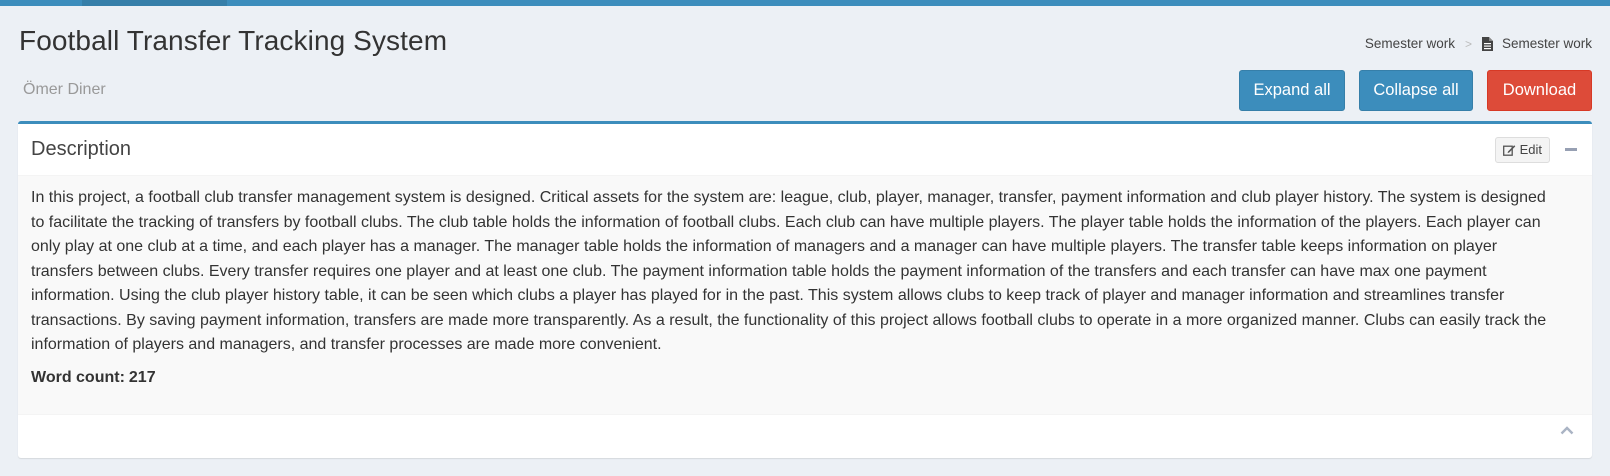 The image size is (1610, 476). I want to click on expand-all-button: Expand all, so click(1292, 90).